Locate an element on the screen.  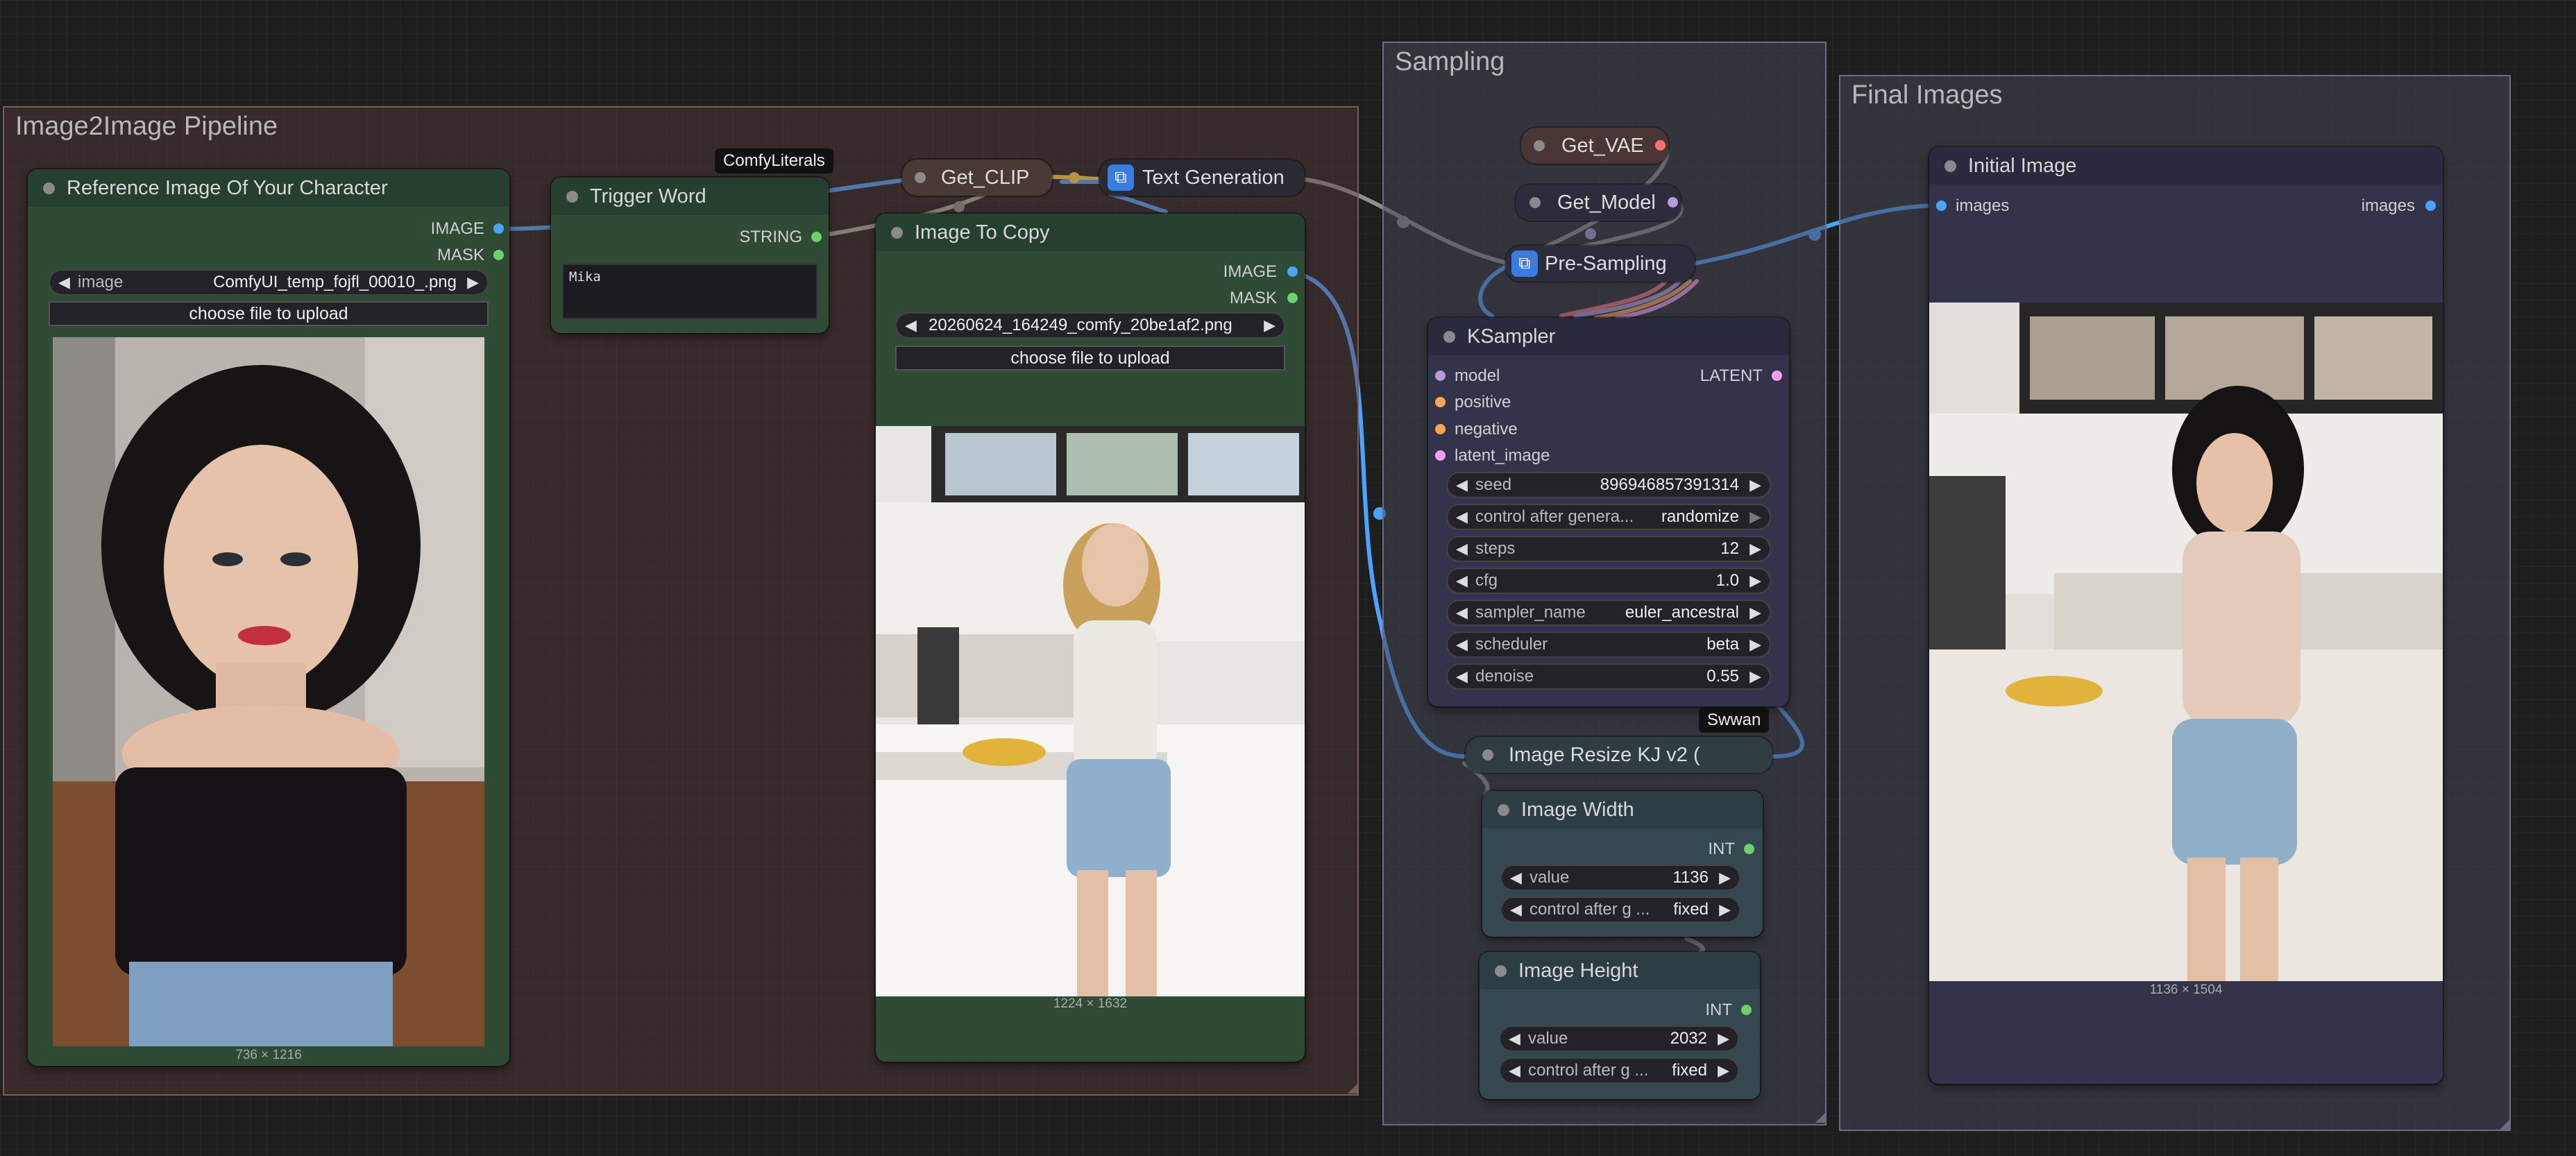
trigger-text-input: Mika is located at coordinates (689, 291).